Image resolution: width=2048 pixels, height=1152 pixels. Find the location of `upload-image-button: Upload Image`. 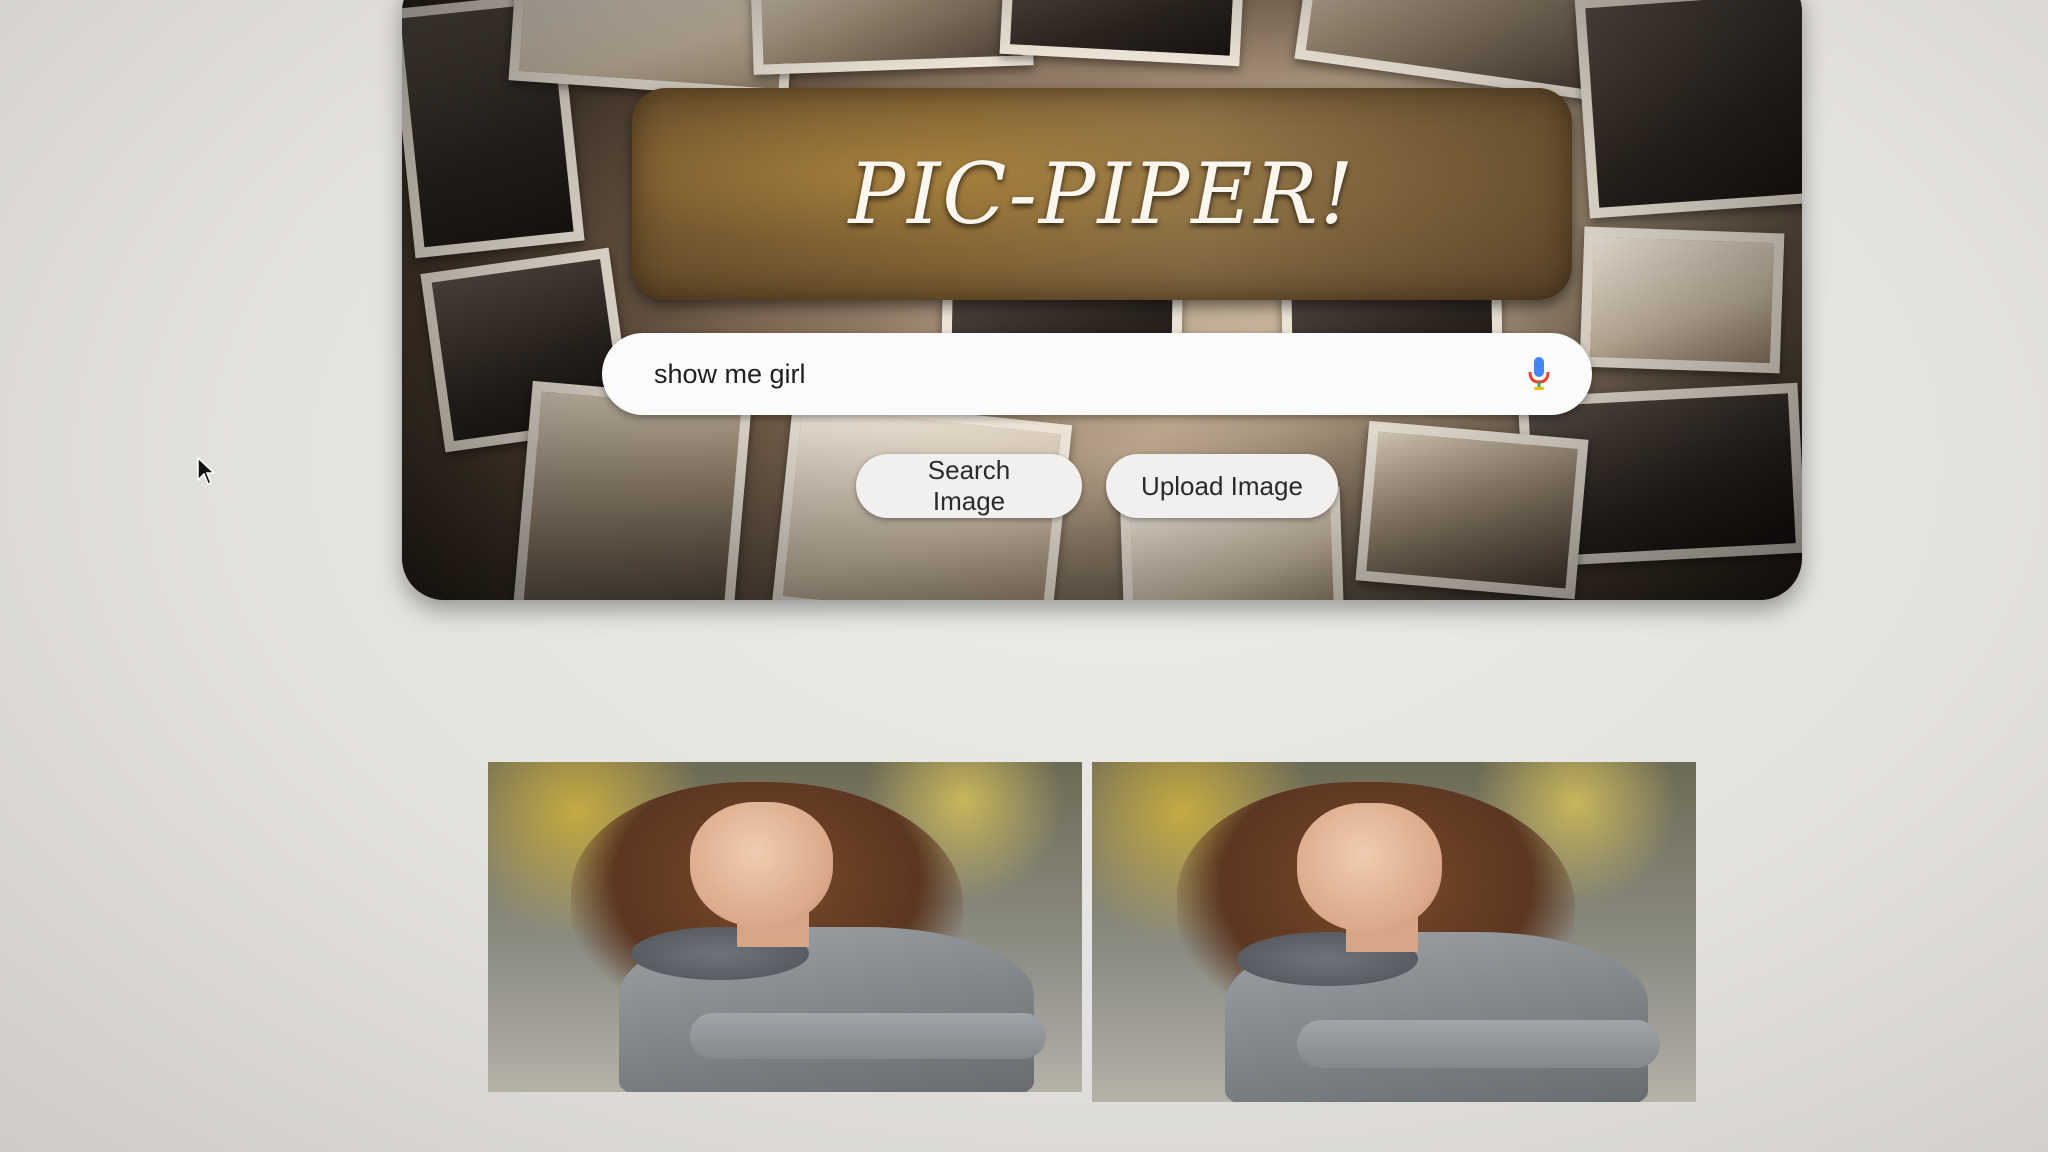

upload-image-button: Upload Image is located at coordinates (1222, 486).